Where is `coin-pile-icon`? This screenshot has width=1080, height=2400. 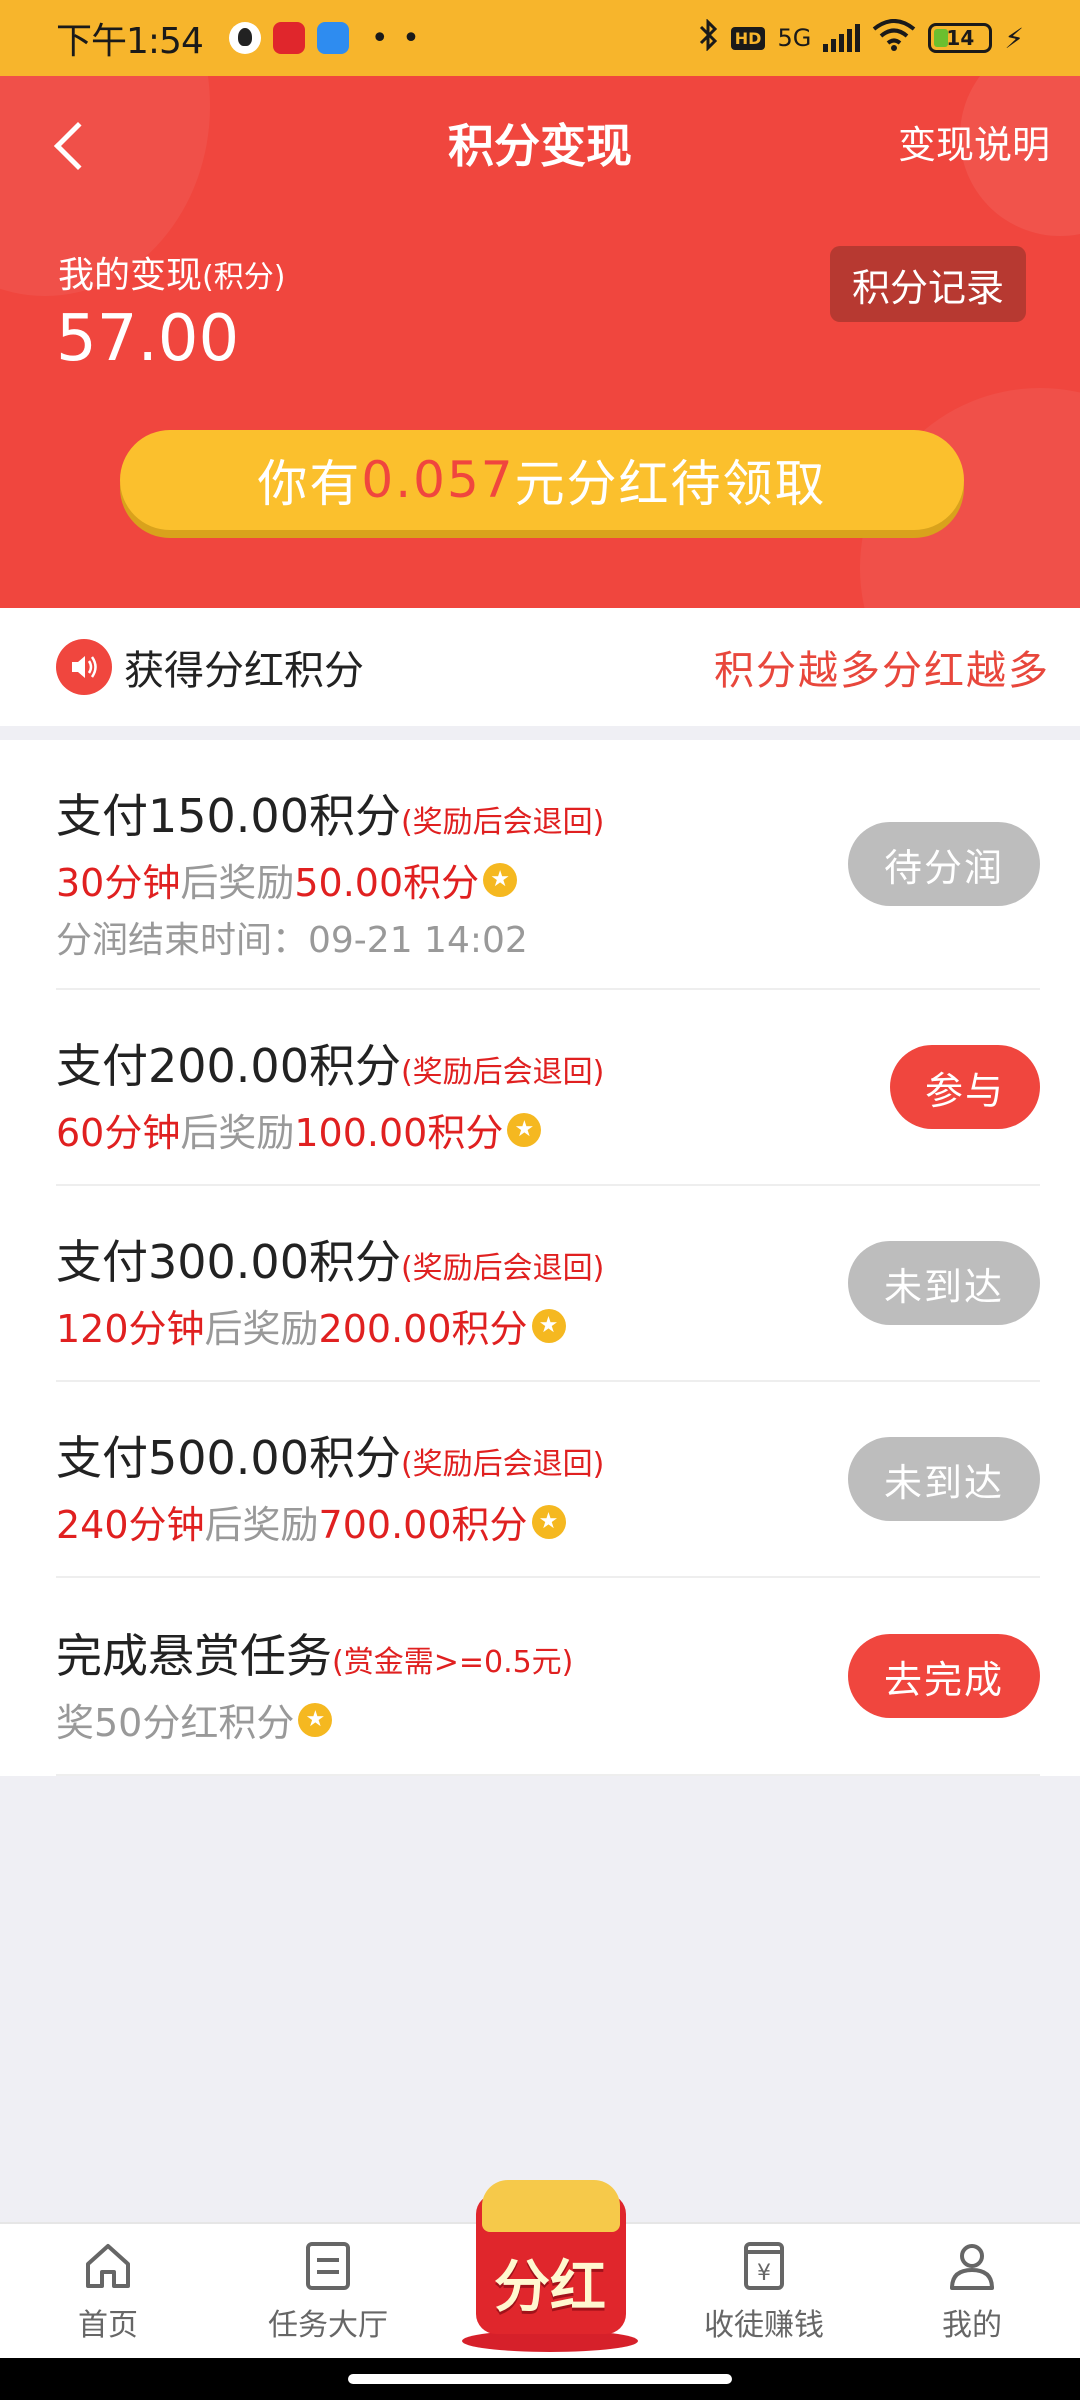 coin-pile-icon is located at coordinates (551, 2206).